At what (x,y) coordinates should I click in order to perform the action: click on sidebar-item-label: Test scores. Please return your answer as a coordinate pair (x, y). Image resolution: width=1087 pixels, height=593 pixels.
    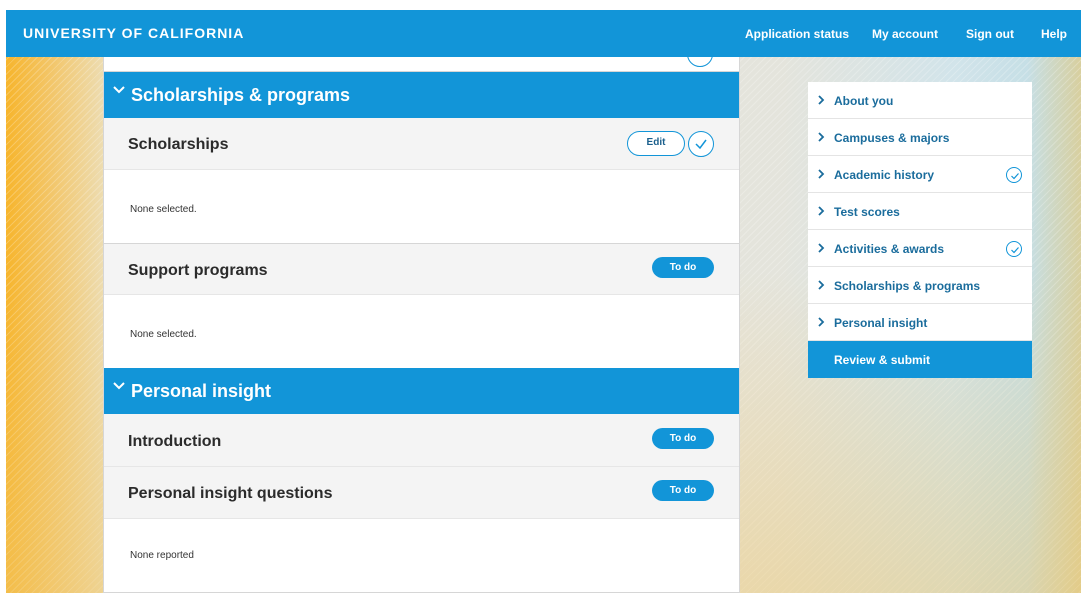
    Looking at the image, I should click on (867, 212).